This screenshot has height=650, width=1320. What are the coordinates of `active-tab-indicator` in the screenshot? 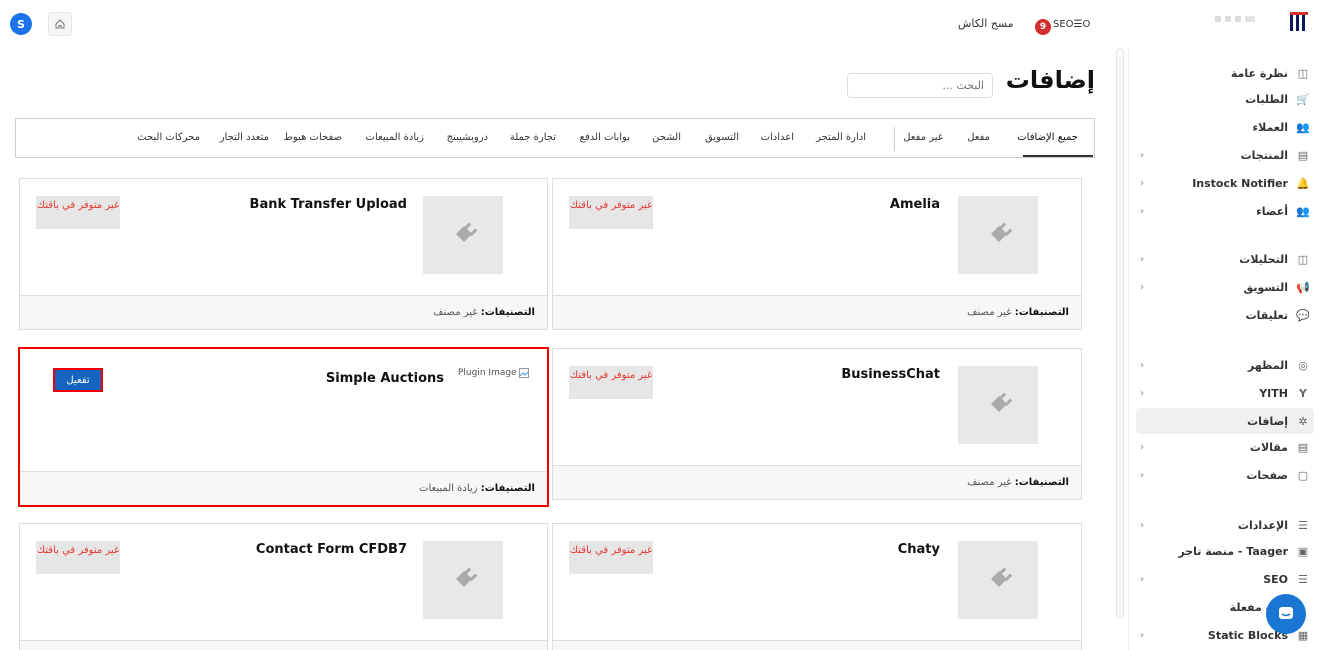 It's located at (1058, 156).